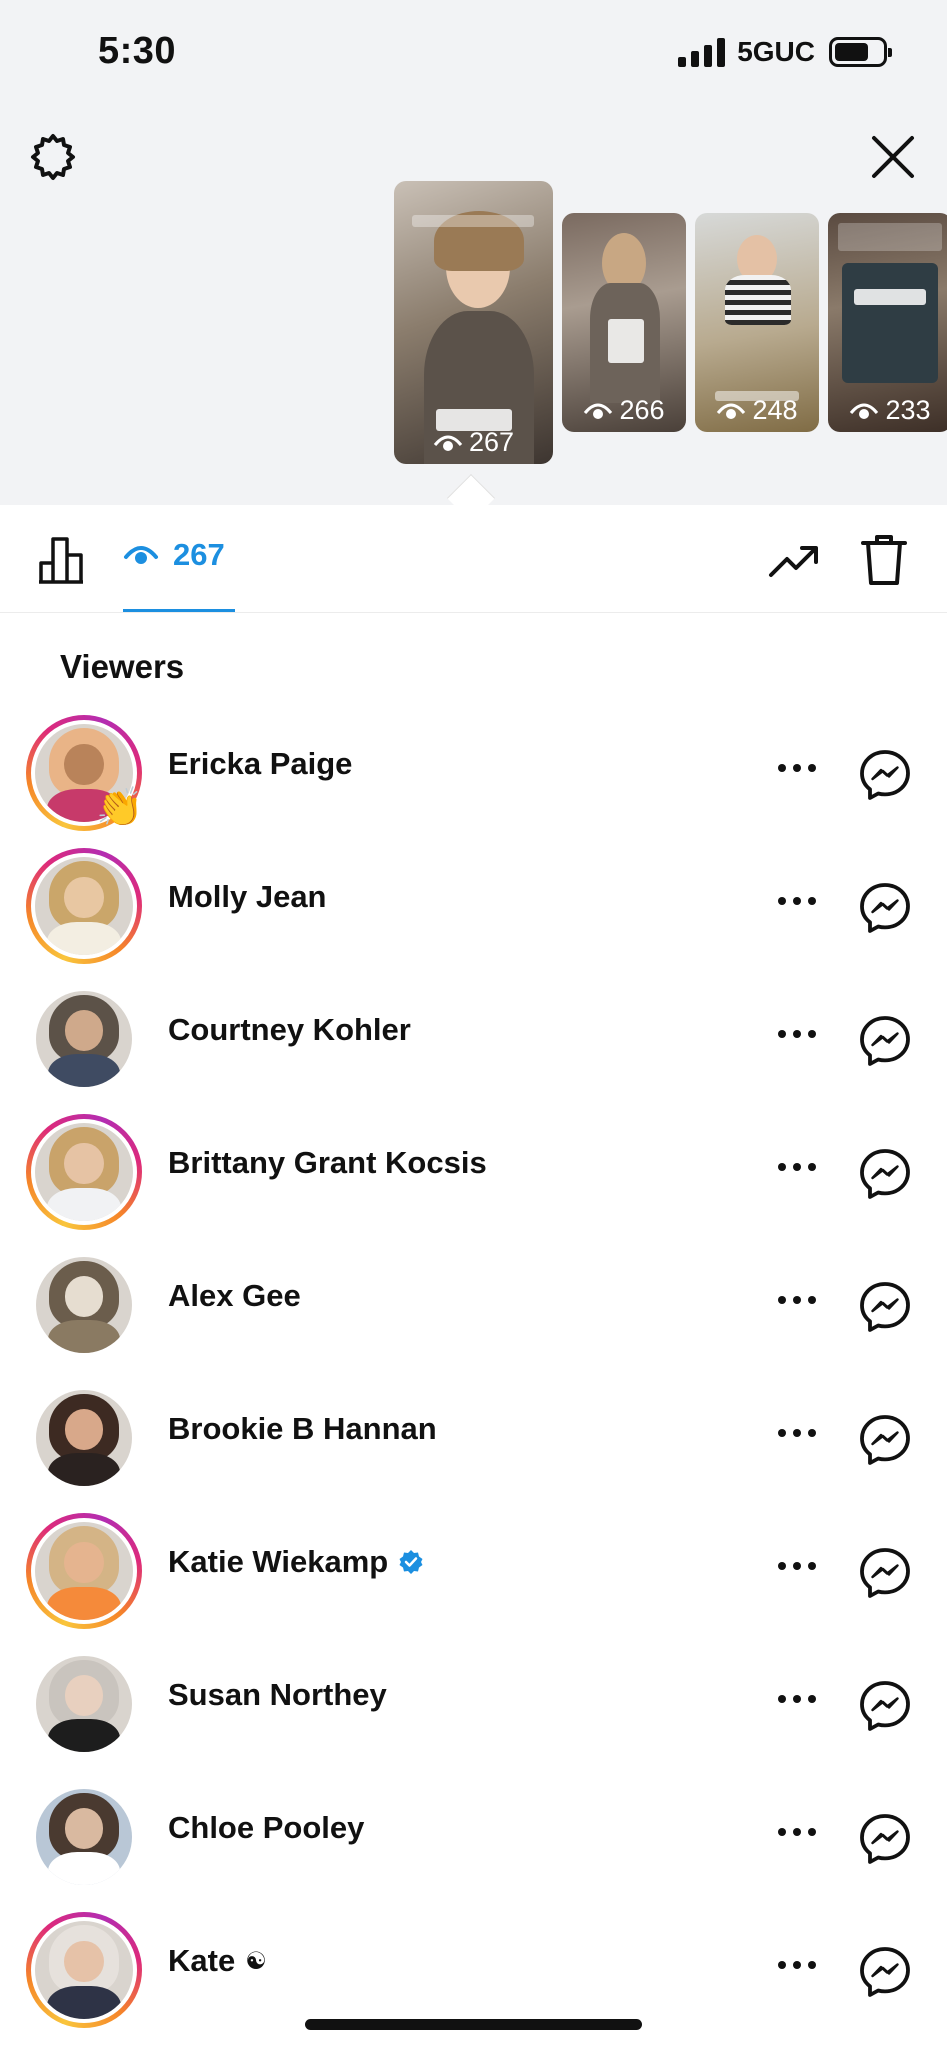 The height and width of the screenshot is (2048, 947). Describe the element at coordinates (893, 157) in the screenshot. I see `close-icon` at that location.